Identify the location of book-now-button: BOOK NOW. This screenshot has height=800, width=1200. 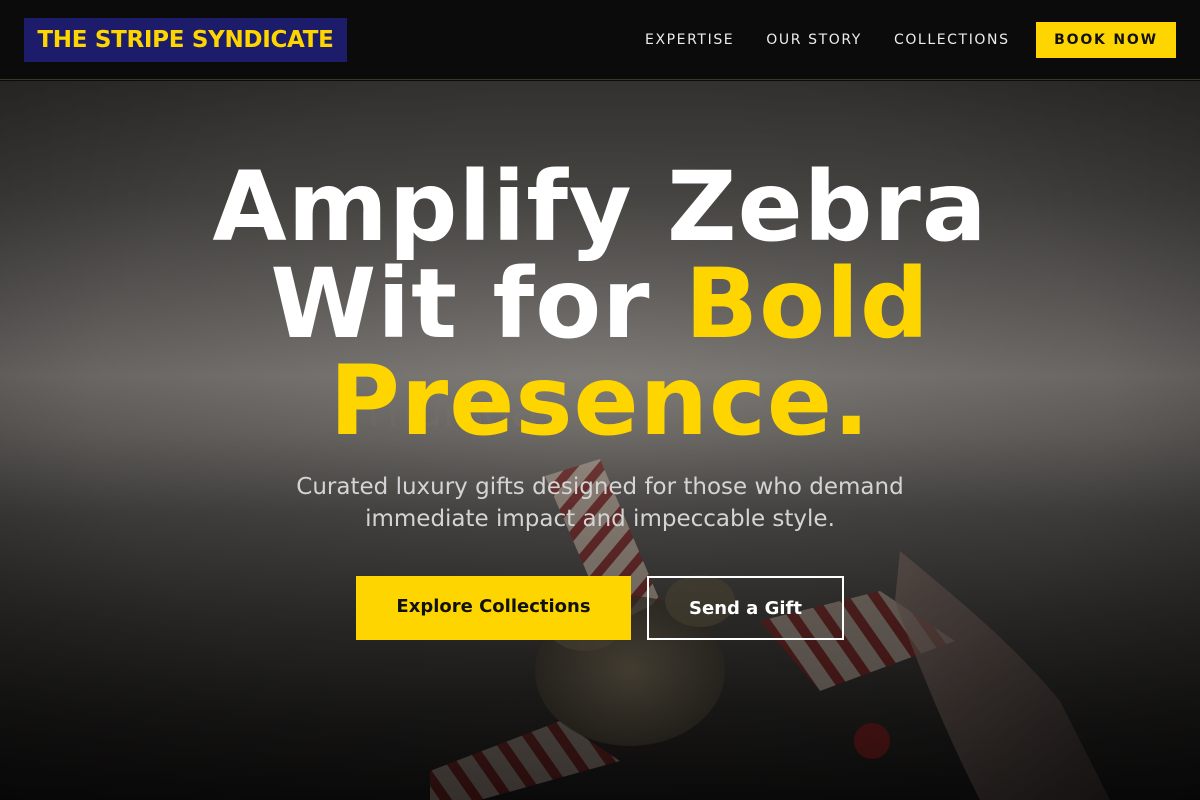
(1106, 40).